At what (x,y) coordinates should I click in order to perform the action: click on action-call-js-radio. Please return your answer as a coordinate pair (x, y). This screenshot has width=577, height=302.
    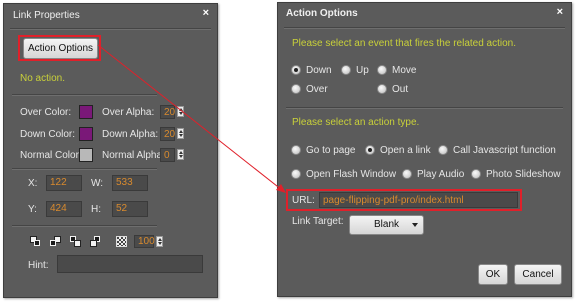
    Looking at the image, I should click on (443, 150).